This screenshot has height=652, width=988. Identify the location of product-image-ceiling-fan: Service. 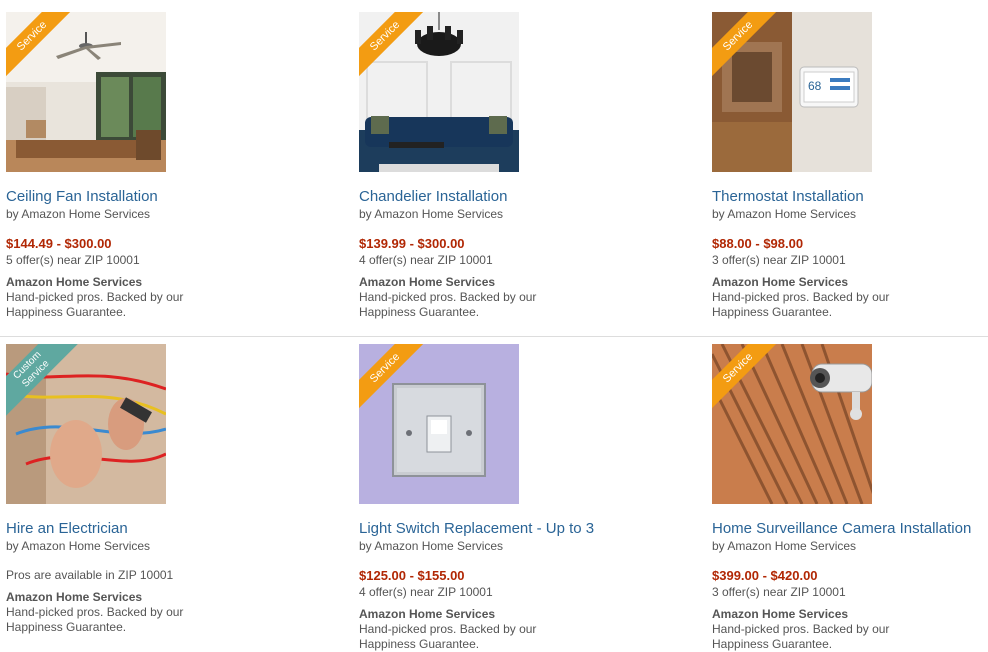
(86, 92).